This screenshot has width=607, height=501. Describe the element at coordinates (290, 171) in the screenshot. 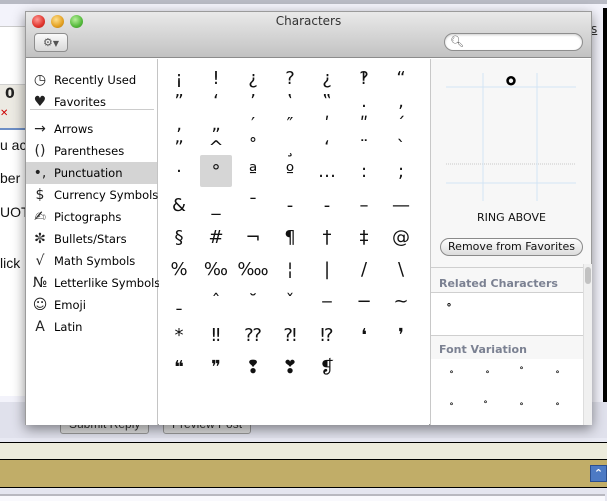

I see `character-cell: º` at that location.